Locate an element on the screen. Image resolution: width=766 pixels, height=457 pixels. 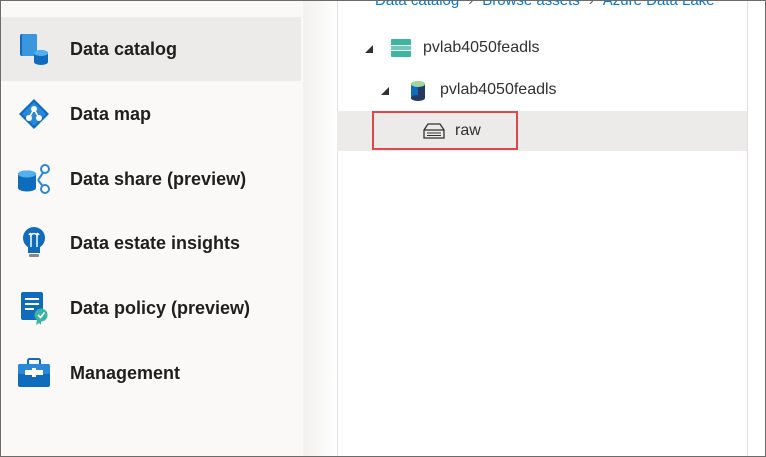
breadcrumb-browse-assets: Browse assets is located at coordinates (531, 5).